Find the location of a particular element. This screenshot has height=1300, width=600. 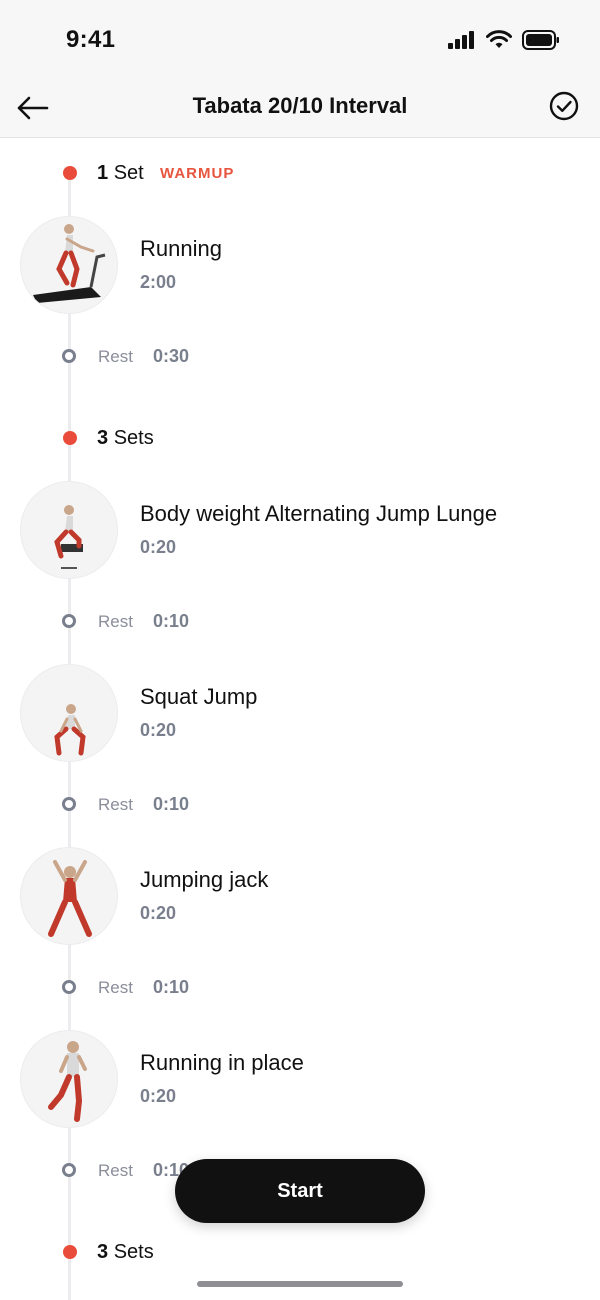

nav-bar: Tabata 20/10 Interval is located at coordinates (300, 107).